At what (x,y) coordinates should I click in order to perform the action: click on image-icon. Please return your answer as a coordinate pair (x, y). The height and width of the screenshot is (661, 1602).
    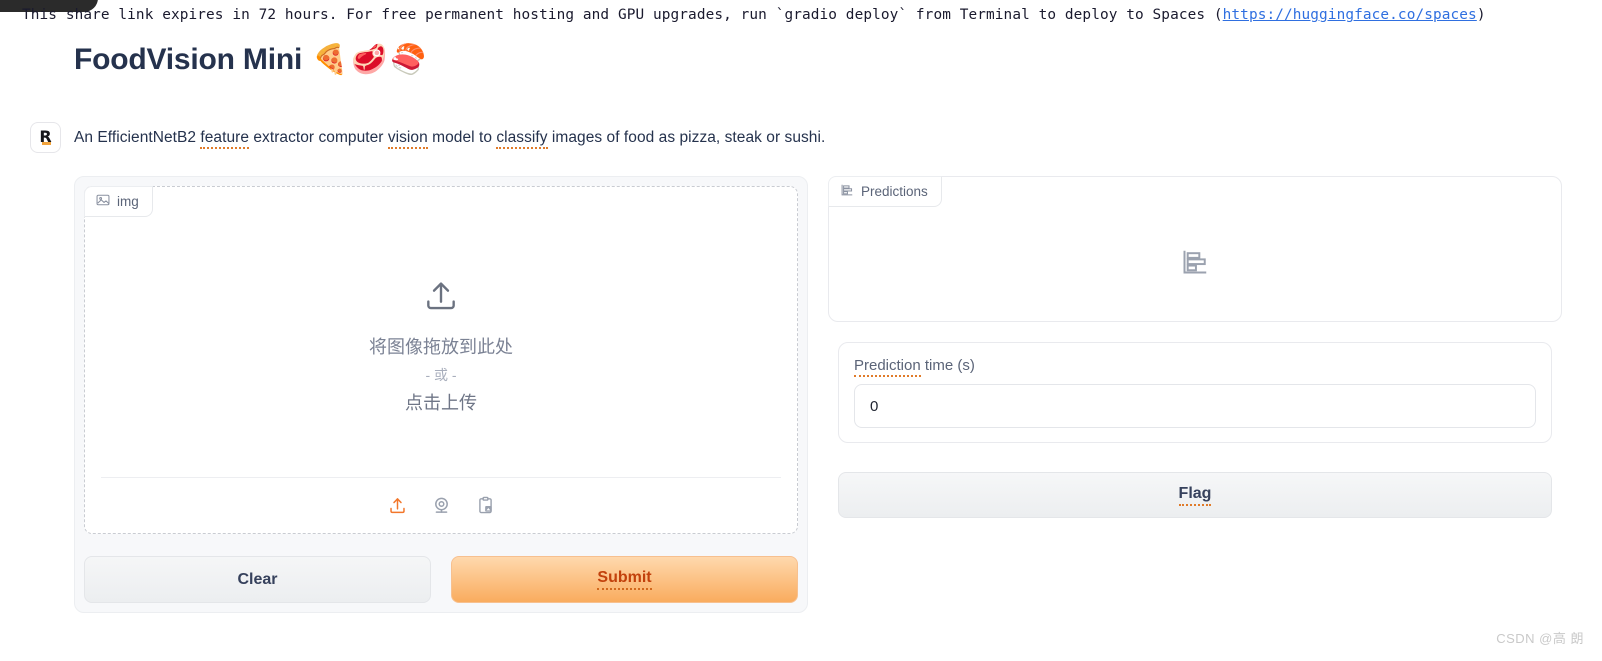
    Looking at the image, I should click on (103, 201).